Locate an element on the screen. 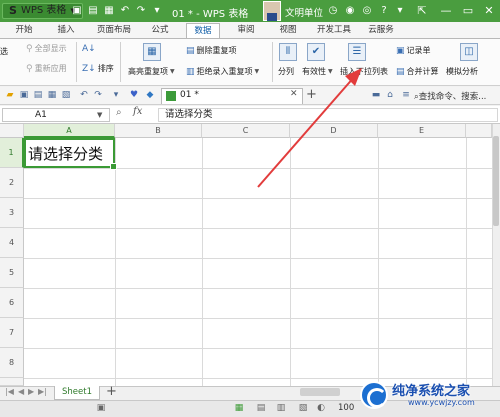  tab-page-layout: 页面布局 is located at coordinates (114, 30).